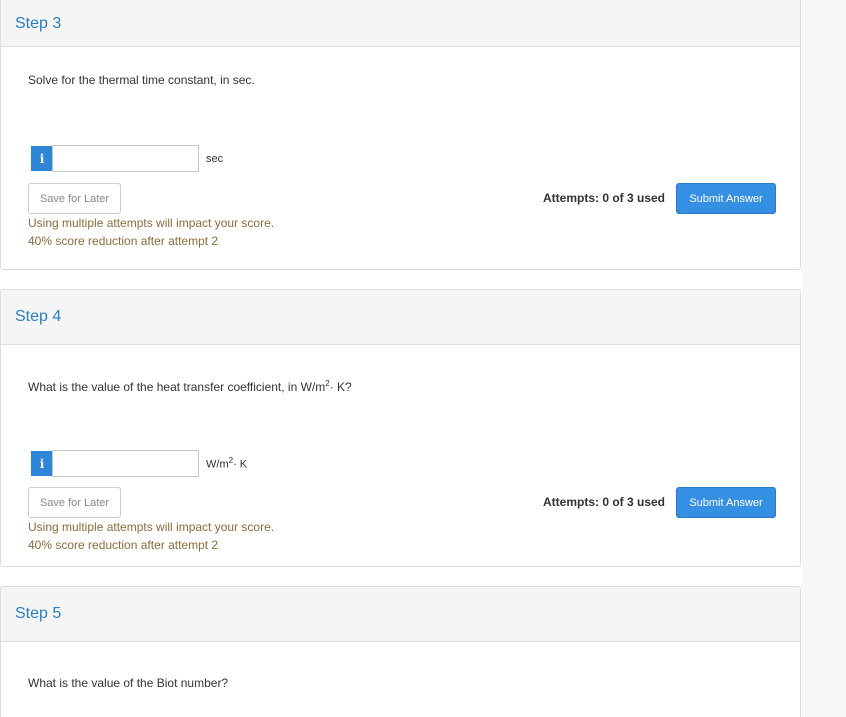  Describe the element at coordinates (128, 683) in the screenshot. I see `step-5-question: What is the value of the Biot number?` at that location.